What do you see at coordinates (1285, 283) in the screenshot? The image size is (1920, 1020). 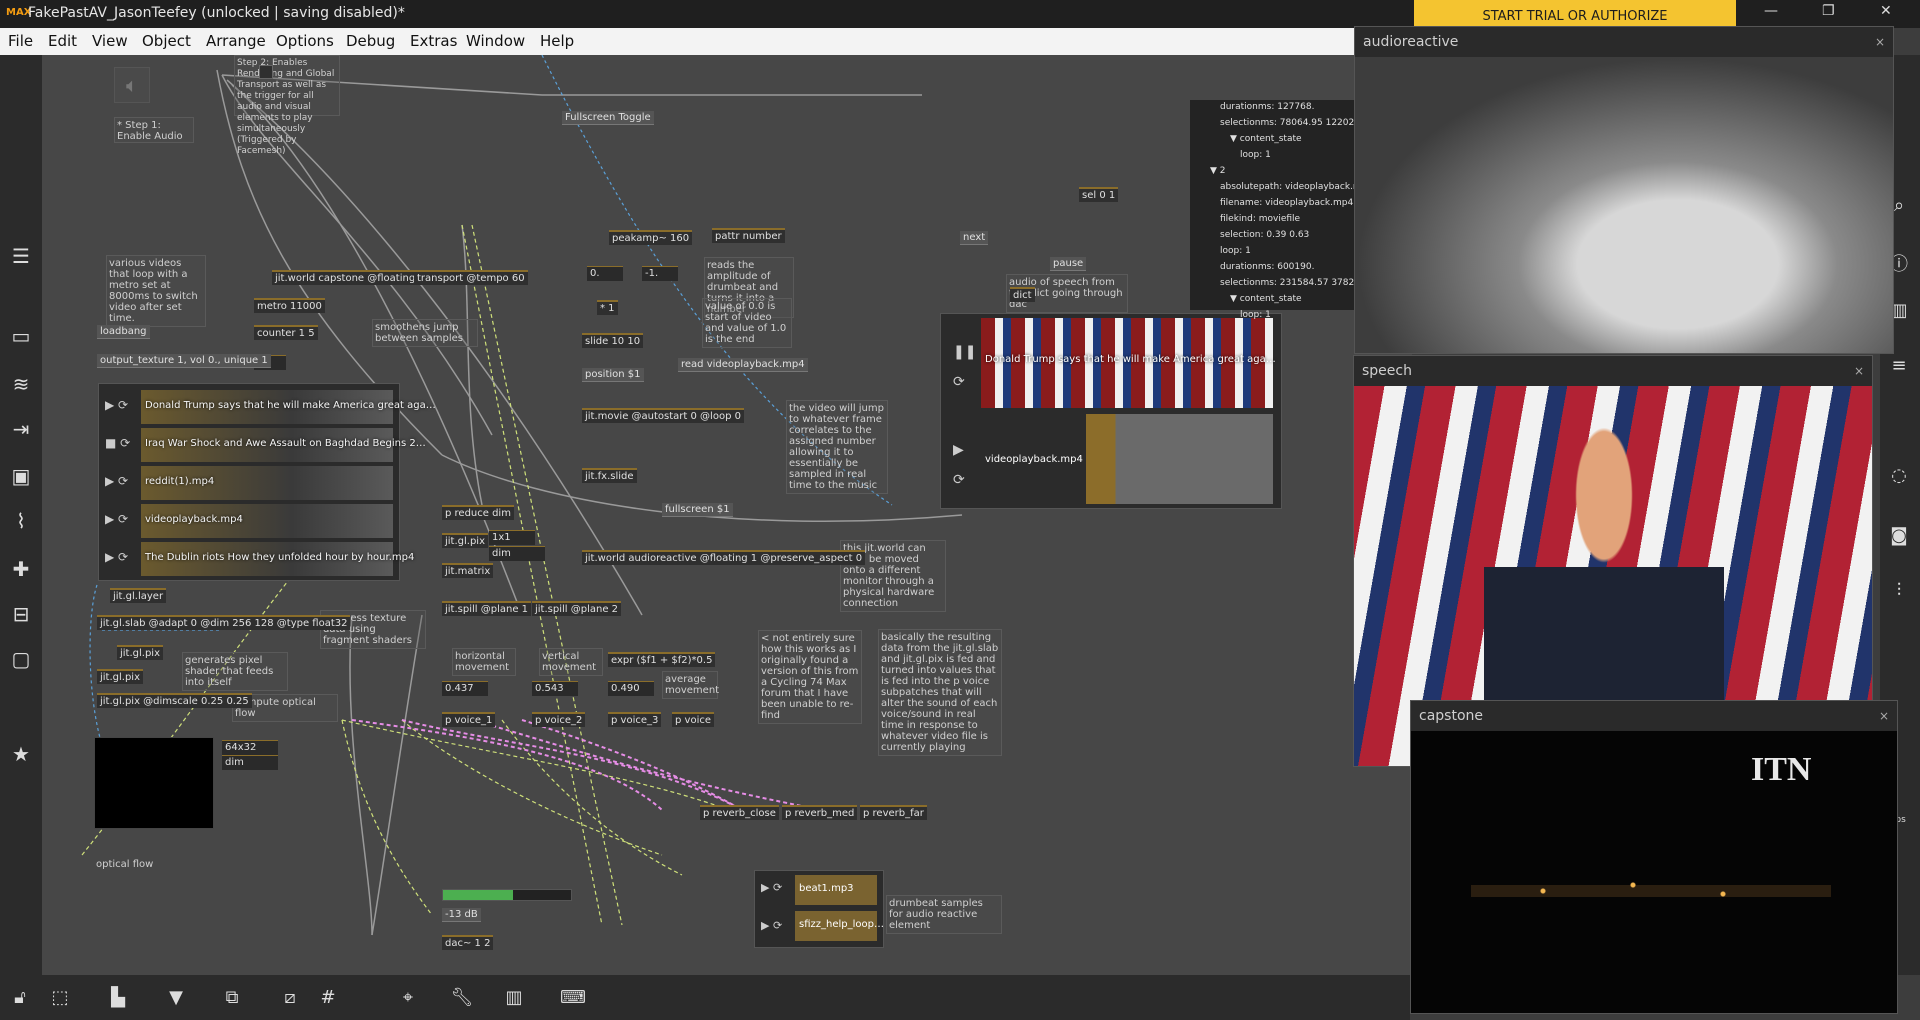 I see `dict-row: selectionms: 231584.57 378254.79` at bounding box center [1285, 283].